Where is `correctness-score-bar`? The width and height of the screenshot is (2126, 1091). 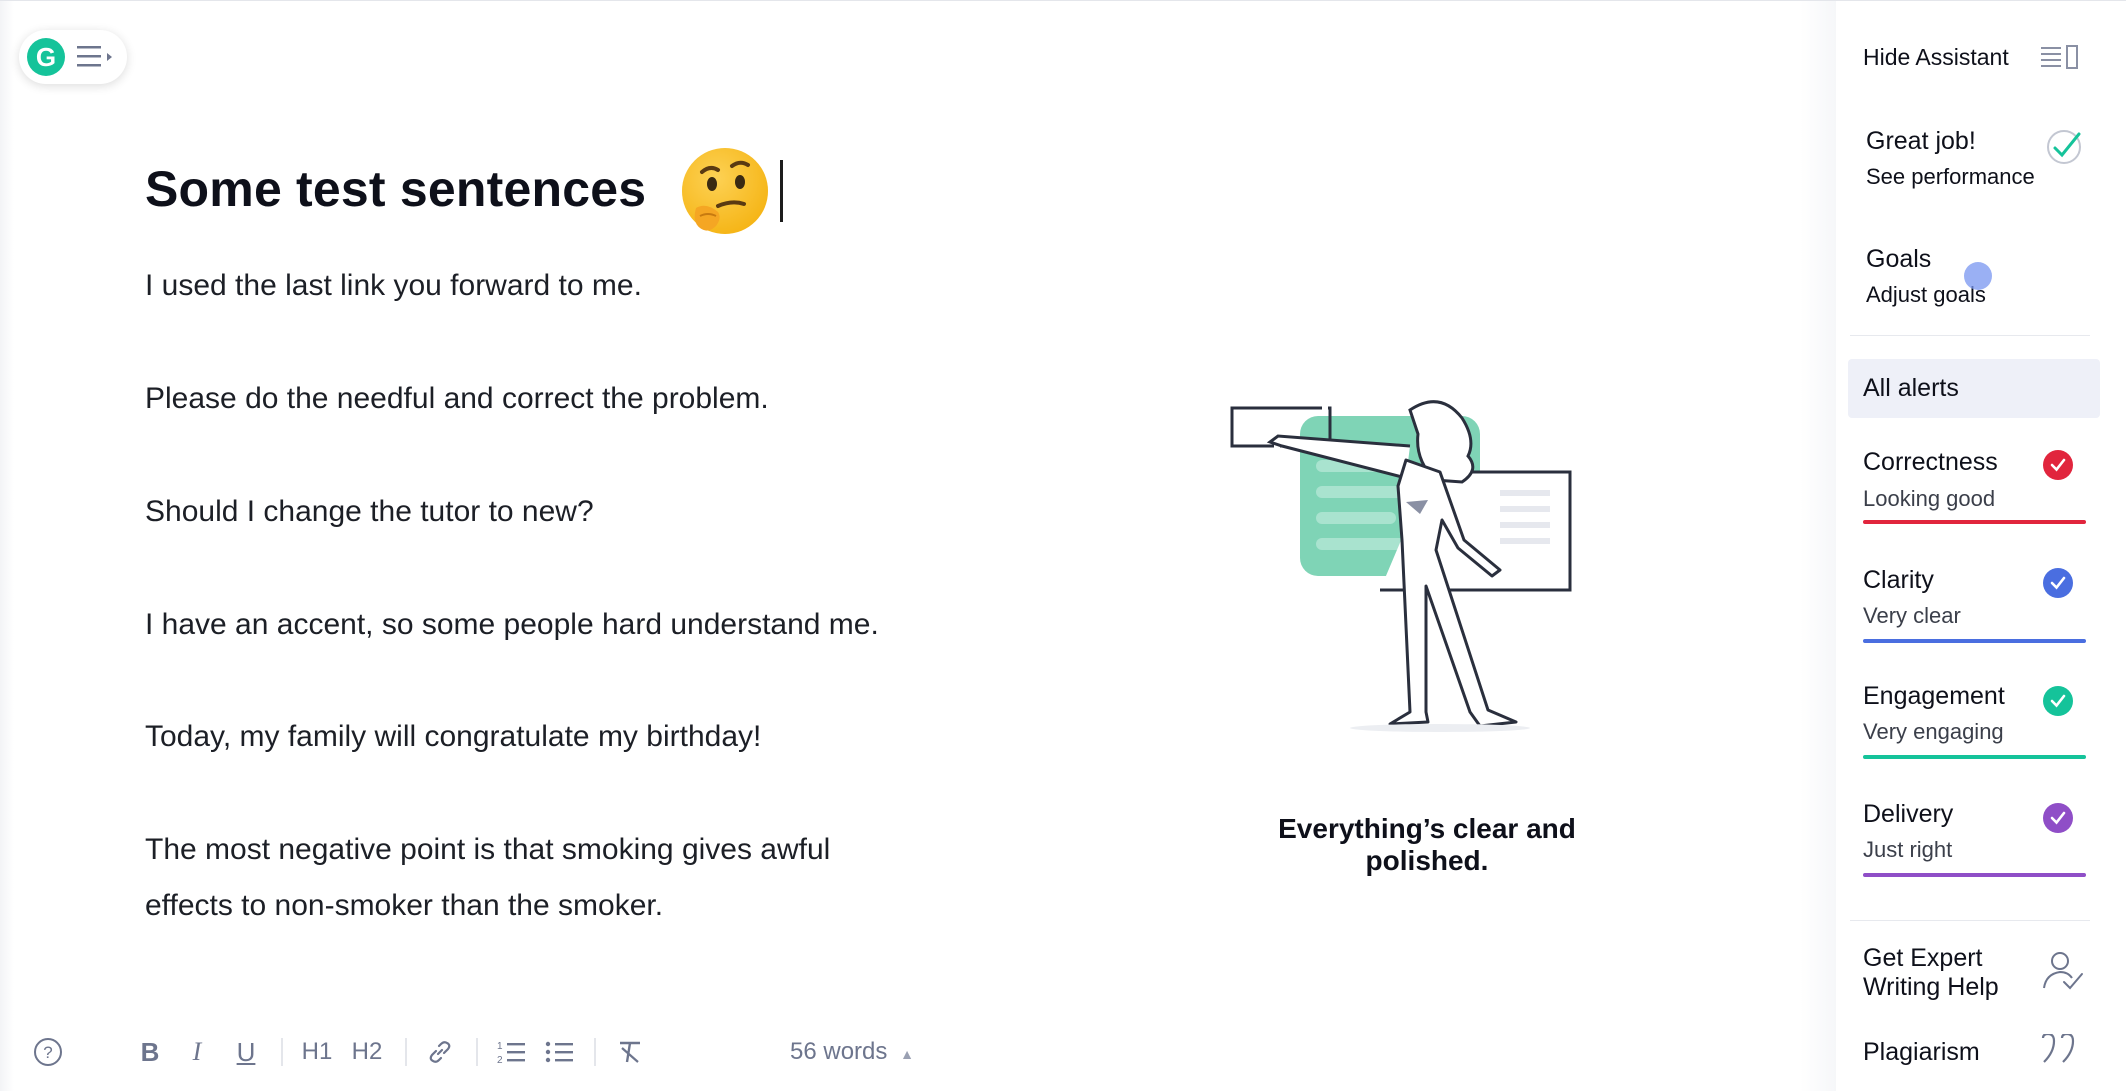 correctness-score-bar is located at coordinates (1974, 522).